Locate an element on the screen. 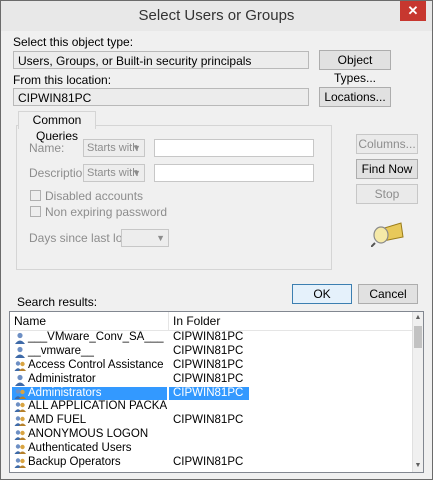 This screenshot has width=433, height=480. name-input is located at coordinates (234, 148).